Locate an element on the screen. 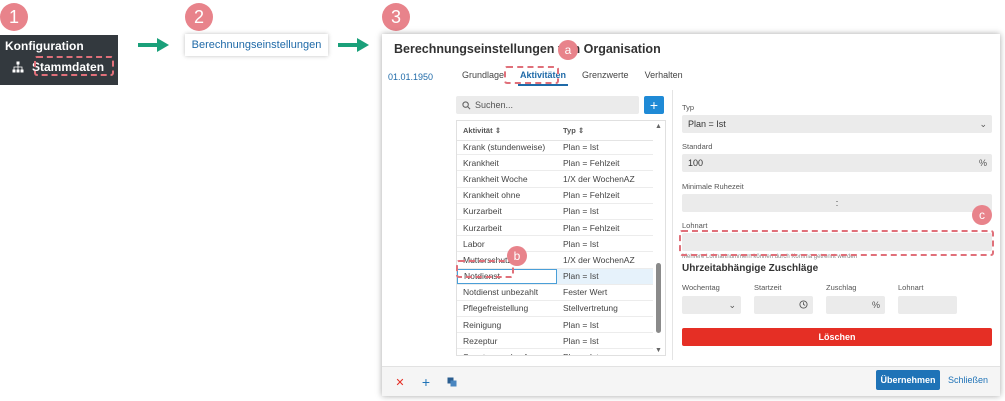 Image resolution: width=1005 pixels, height=401 pixels. sitemap-icon is located at coordinates (18, 67).